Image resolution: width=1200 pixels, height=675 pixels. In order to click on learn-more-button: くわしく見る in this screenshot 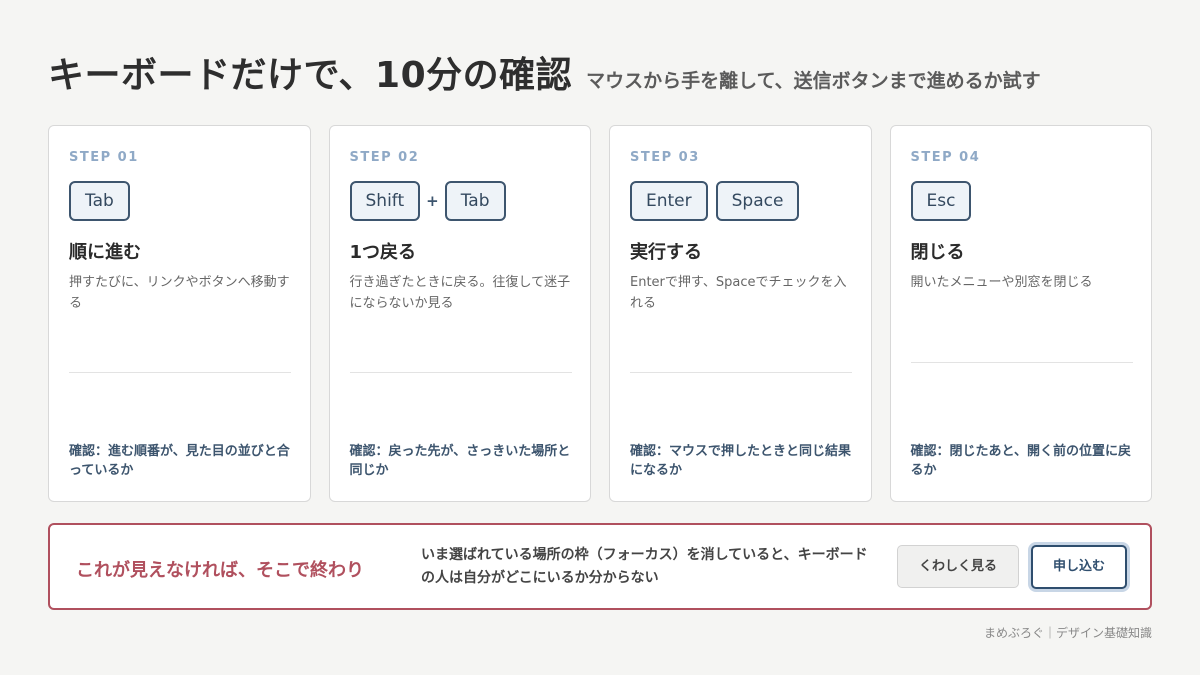, I will do `click(958, 566)`.